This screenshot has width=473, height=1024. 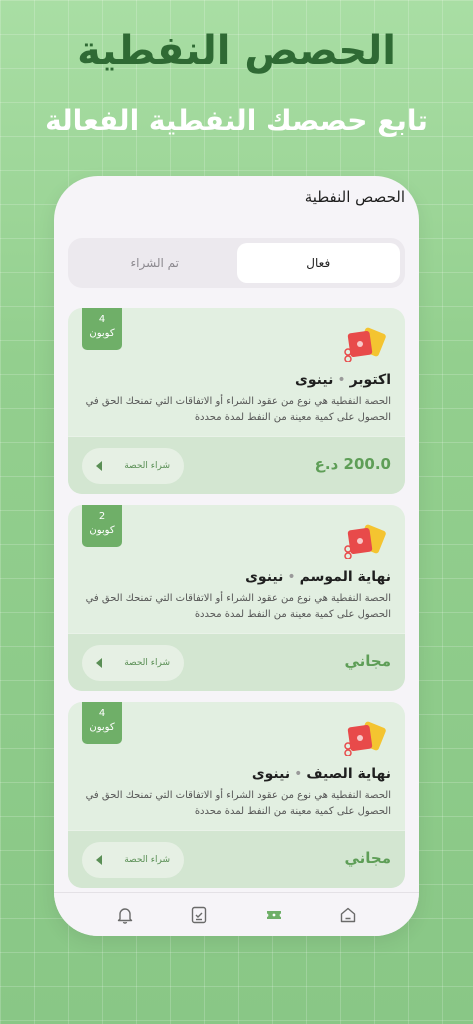 I want to click on bell-icon, so click(x=125, y=915).